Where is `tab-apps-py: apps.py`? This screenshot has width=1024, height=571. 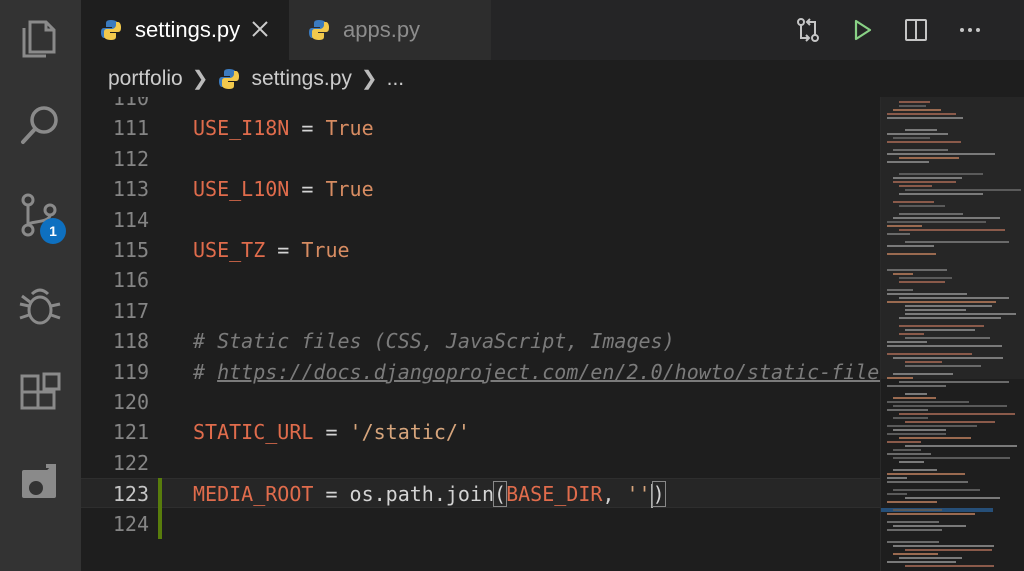 tab-apps-py: apps.py is located at coordinates (390, 30).